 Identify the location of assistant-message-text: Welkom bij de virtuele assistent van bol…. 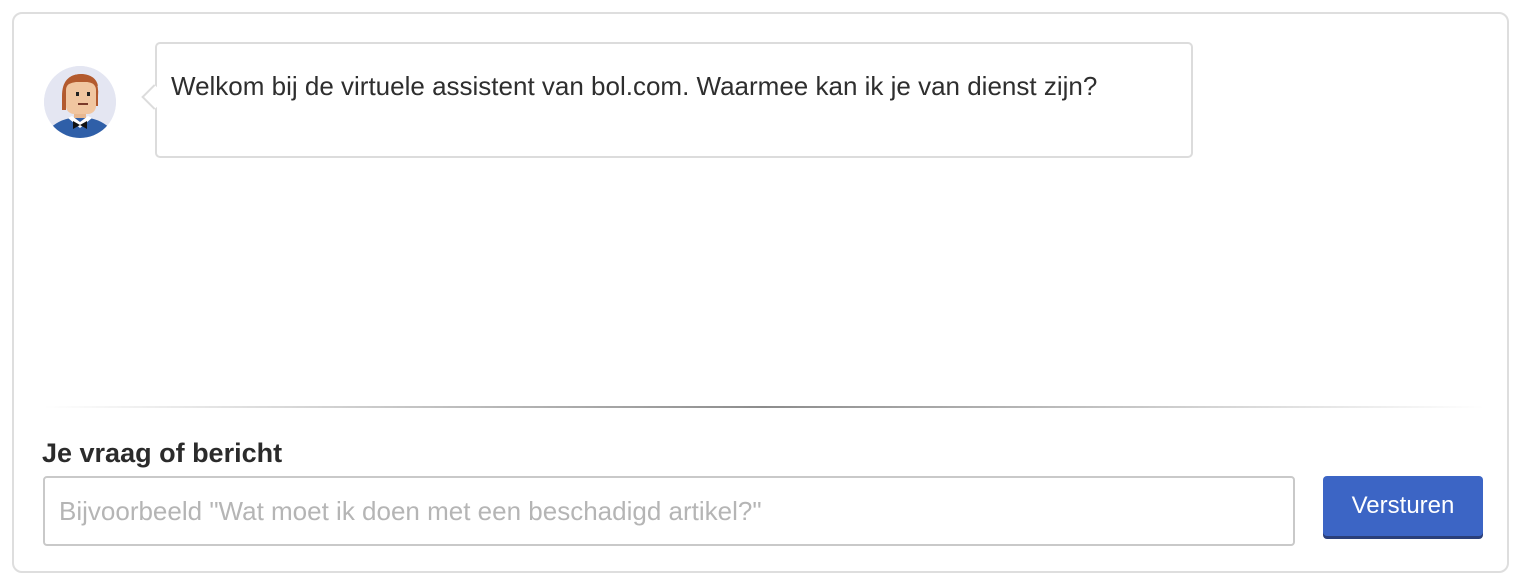
(634, 86).